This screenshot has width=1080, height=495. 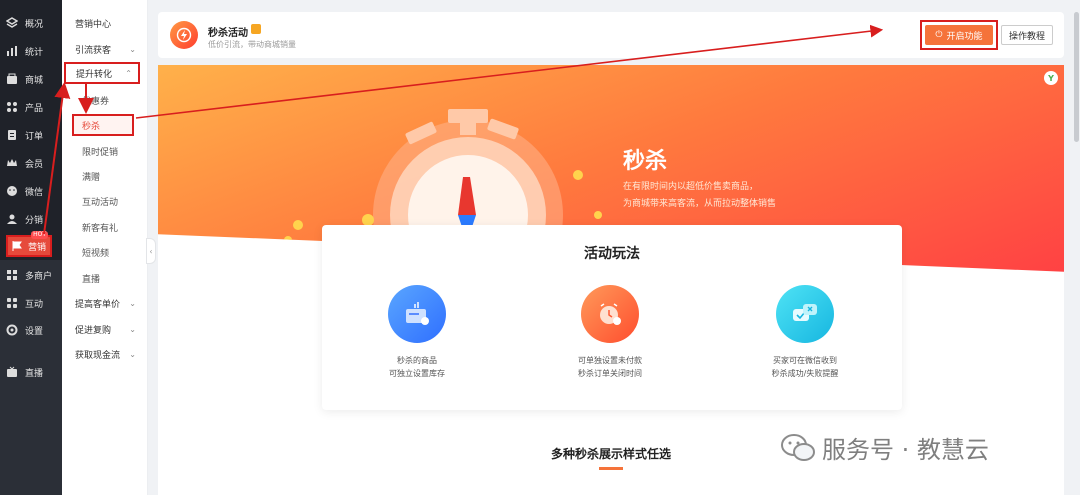 I want to click on assistant-badge-icon: Y, so click(x=1051, y=78).